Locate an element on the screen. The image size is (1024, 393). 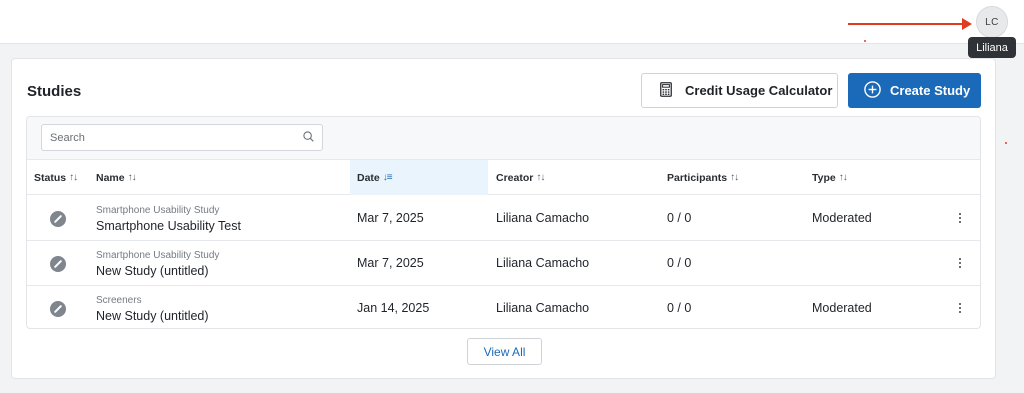
credit-usage-calculator-button: Credit Usage Calculator is located at coordinates (739, 90).